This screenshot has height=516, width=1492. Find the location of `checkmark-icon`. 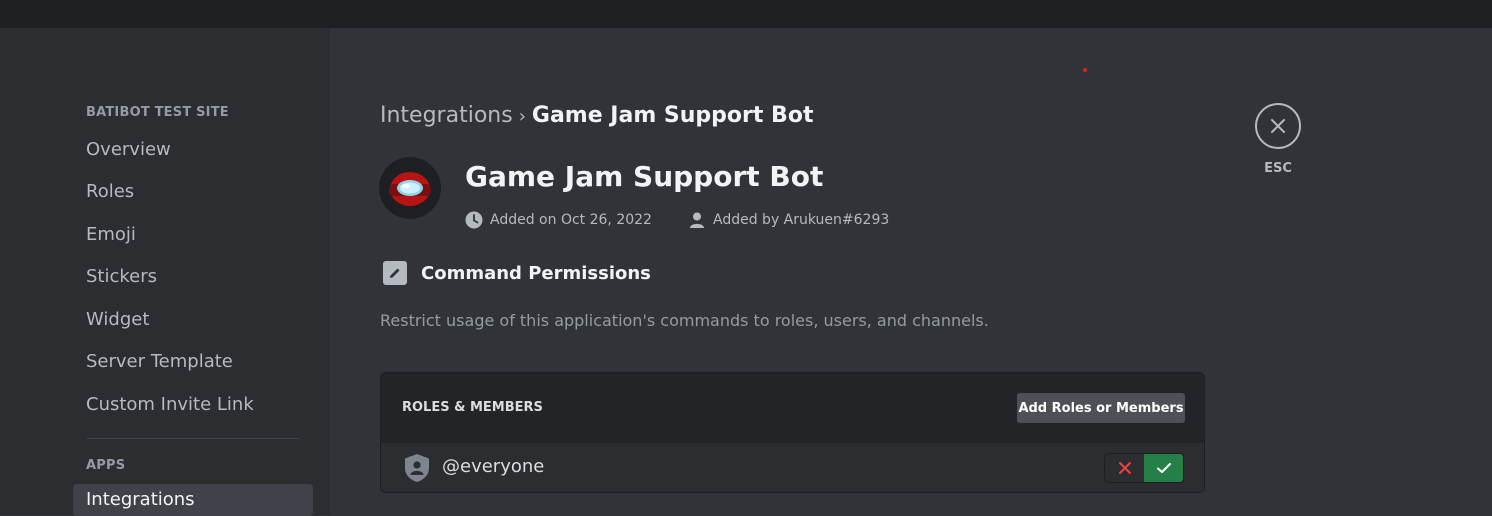

checkmark-icon is located at coordinates (1163, 468).